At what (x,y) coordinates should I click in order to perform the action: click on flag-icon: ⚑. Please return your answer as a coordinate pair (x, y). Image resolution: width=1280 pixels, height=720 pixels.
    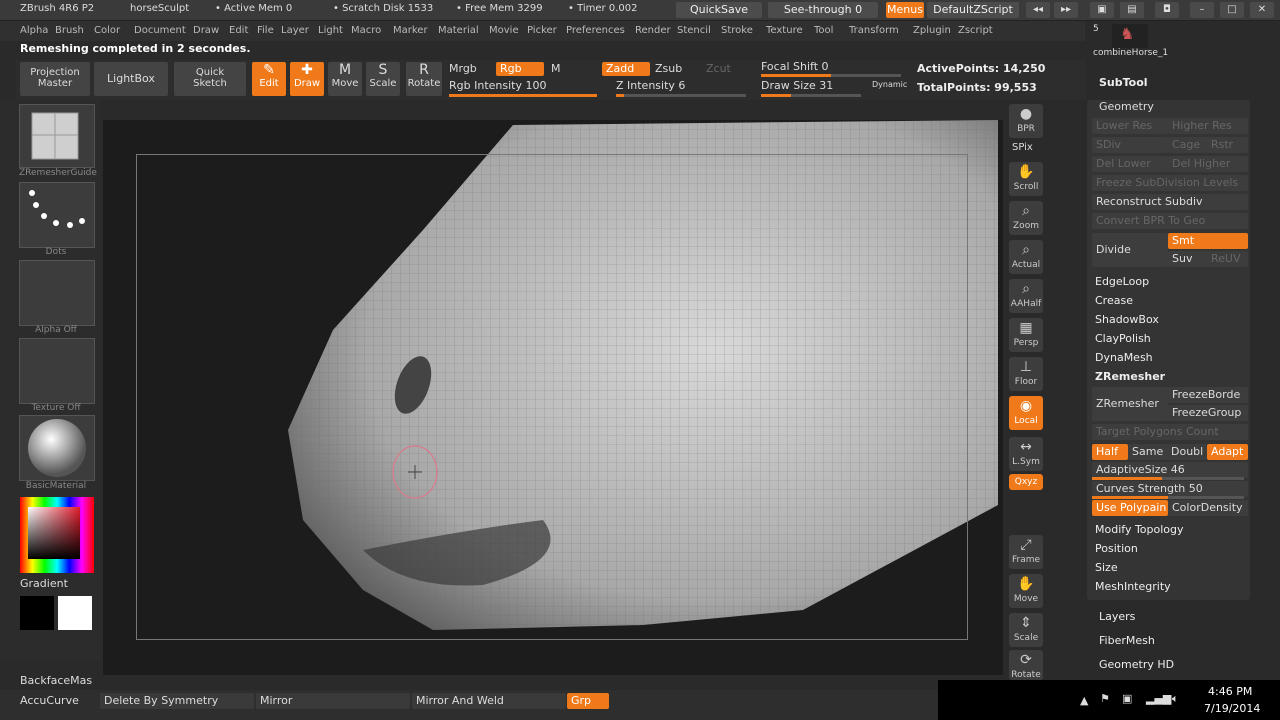
    Looking at the image, I should click on (1105, 698).